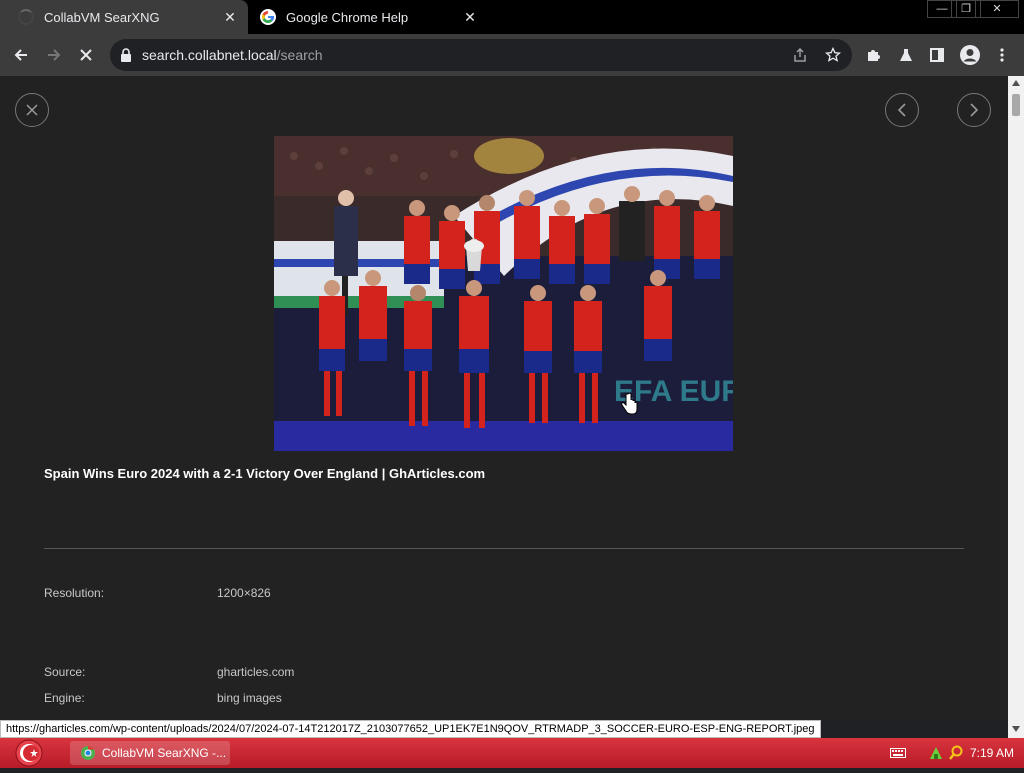  What do you see at coordinates (244, 593) in the screenshot?
I see `resolution-value: 1200×826` at bounding box center [244, 593].